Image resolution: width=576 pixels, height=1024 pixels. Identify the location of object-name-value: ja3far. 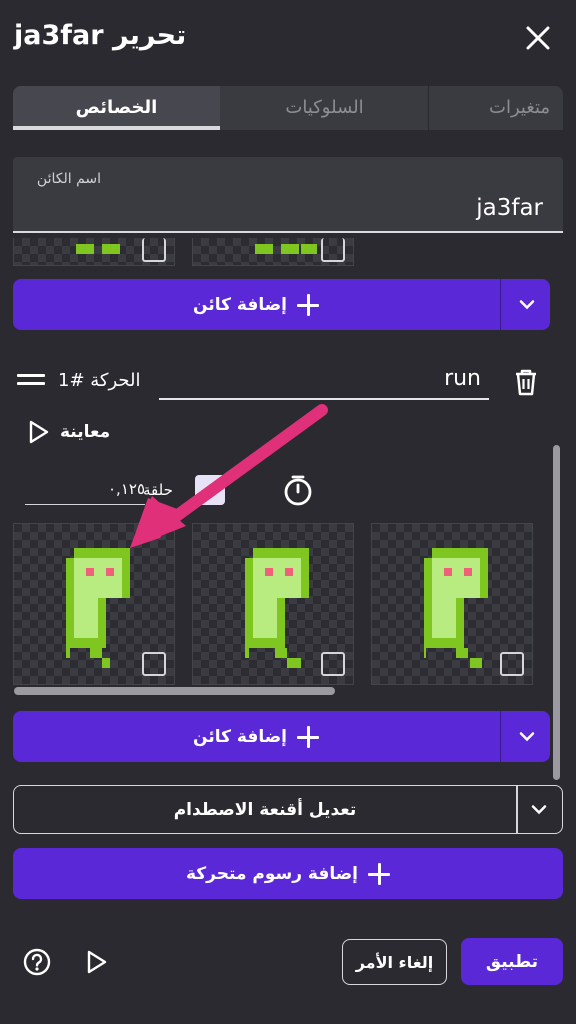
(509, 208).